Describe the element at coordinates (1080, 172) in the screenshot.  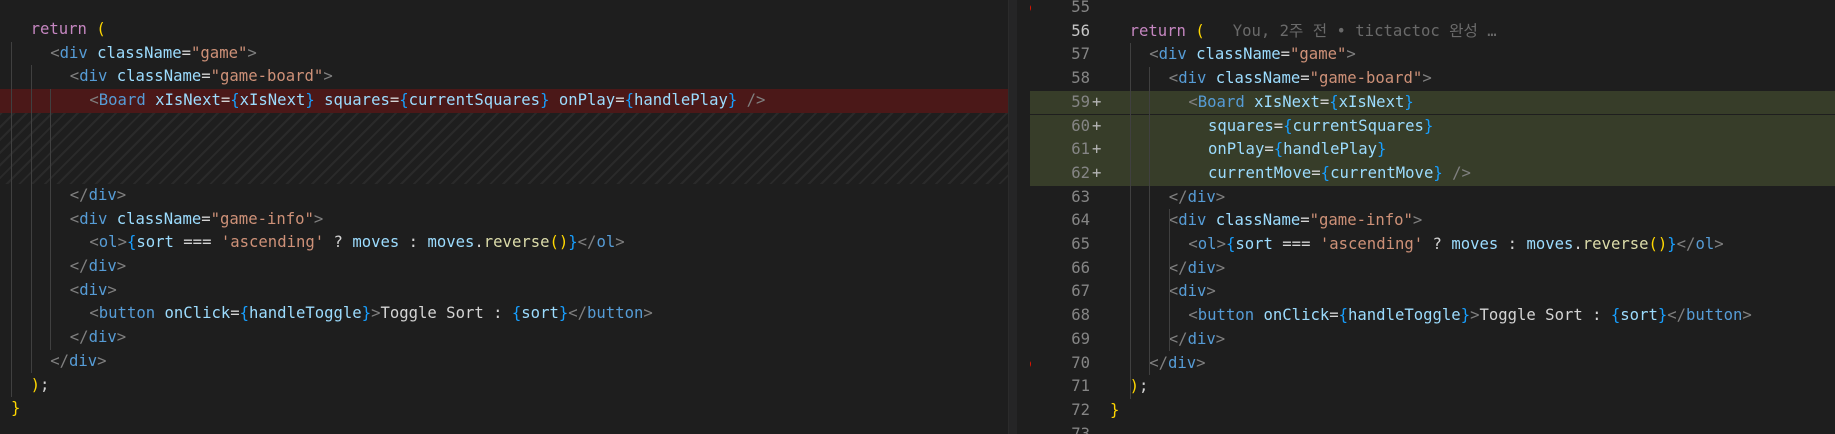
I see `line-number: 62` at that location.